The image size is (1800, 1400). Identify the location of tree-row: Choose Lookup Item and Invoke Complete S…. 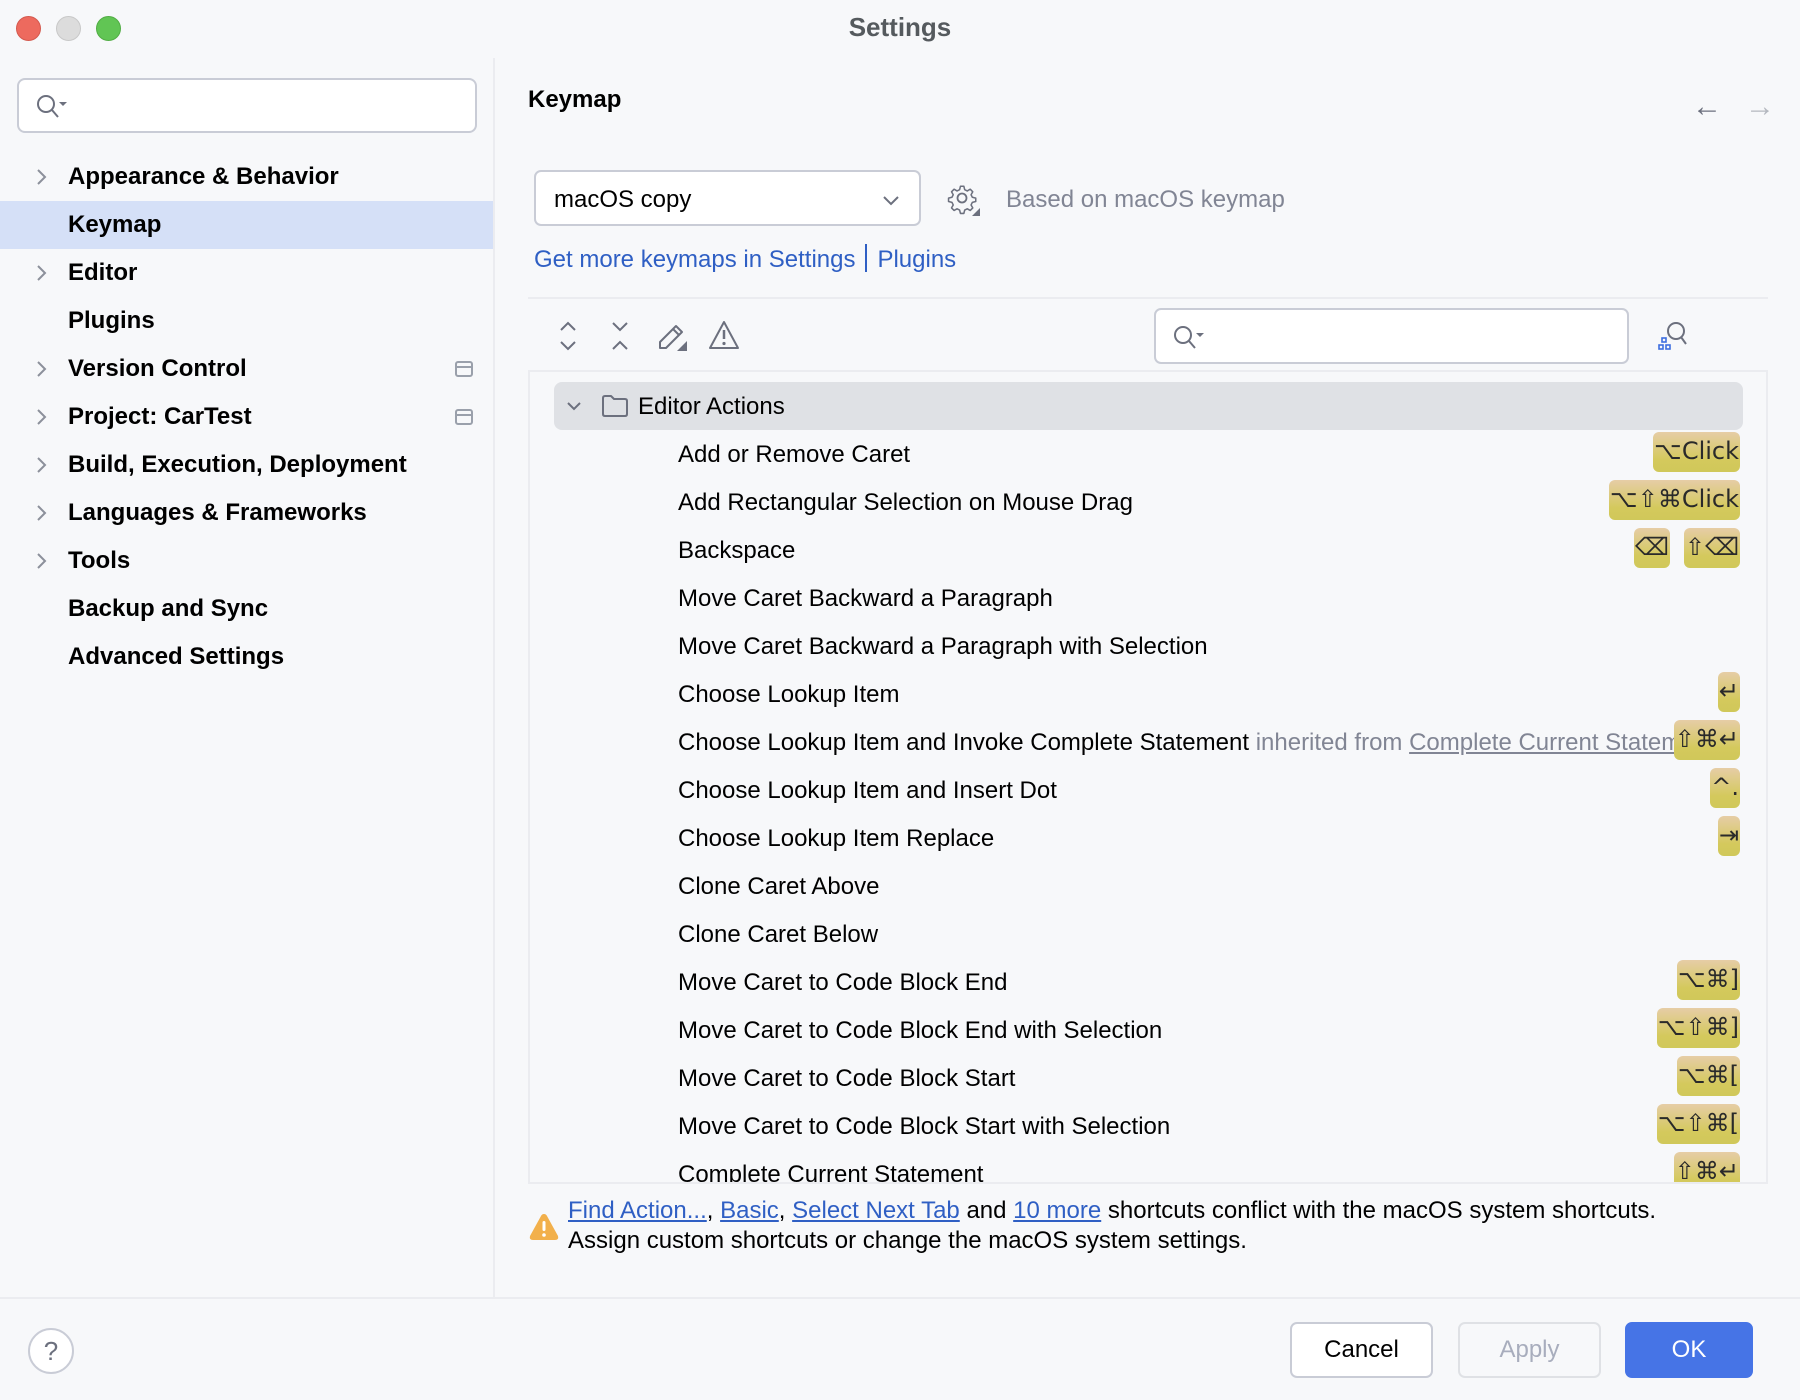
(1148, 742).